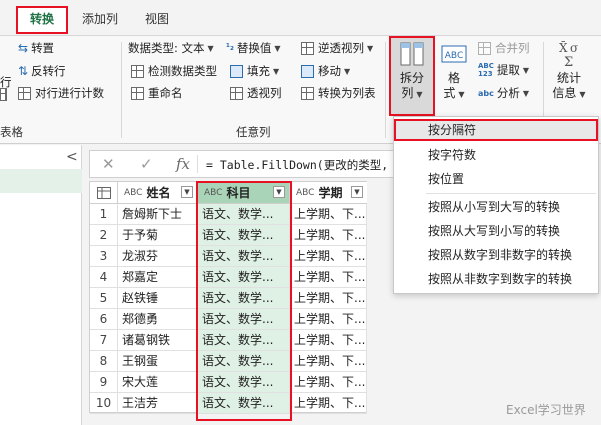 The width and height of the screenshot is (601, 425). I want to click on cell-name: 赵铁锤, so click(158, 298).